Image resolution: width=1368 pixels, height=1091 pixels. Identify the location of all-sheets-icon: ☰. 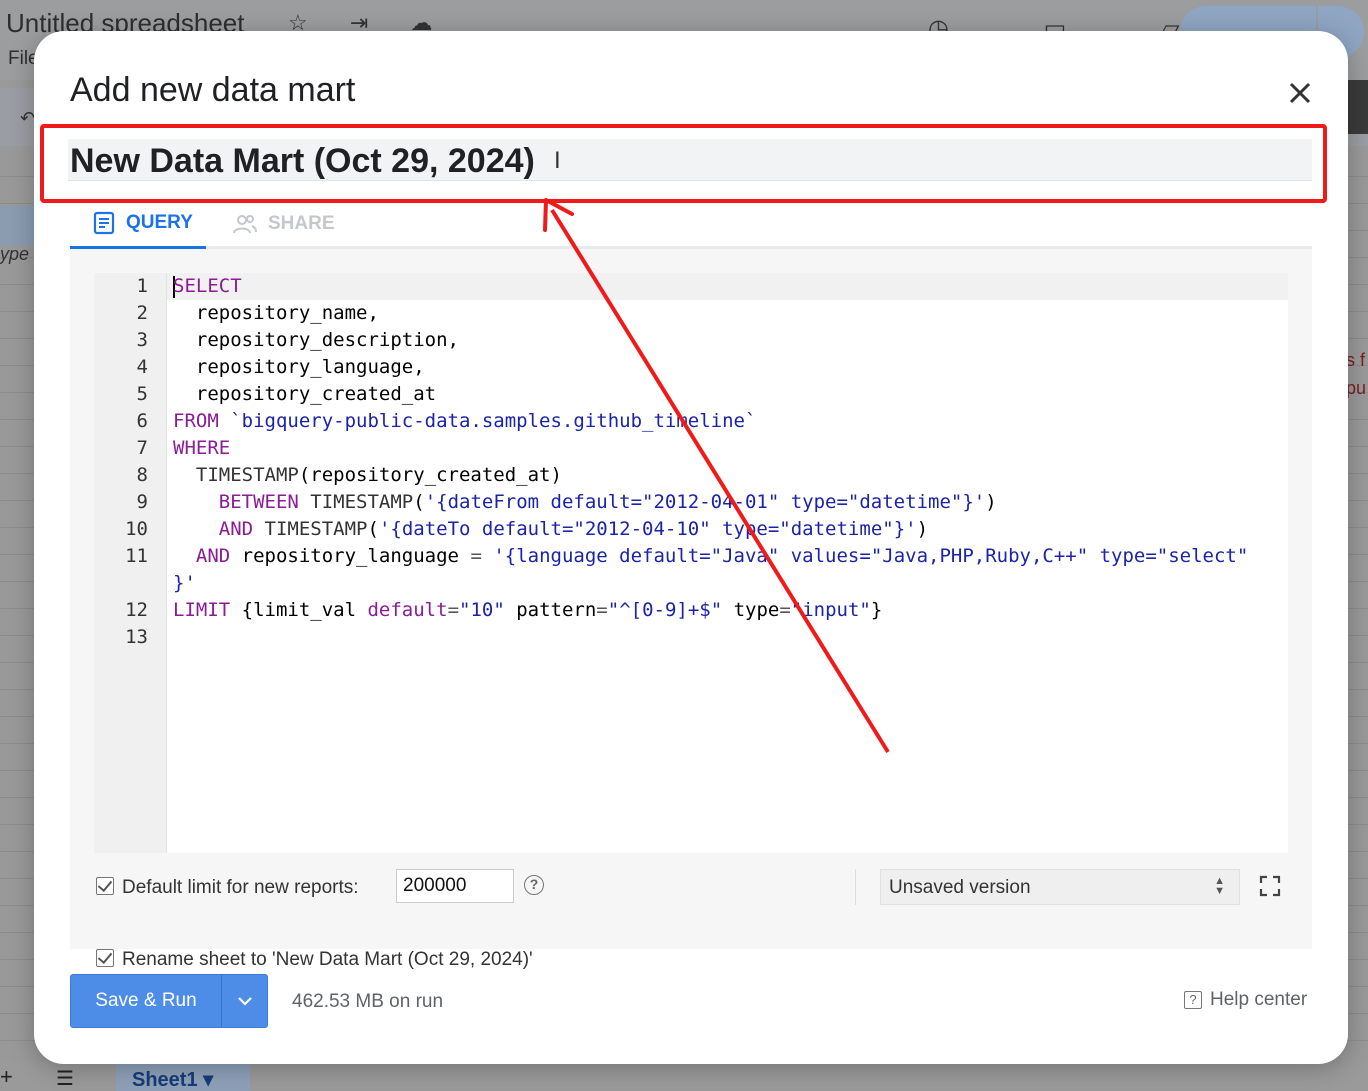
(65, 1079).